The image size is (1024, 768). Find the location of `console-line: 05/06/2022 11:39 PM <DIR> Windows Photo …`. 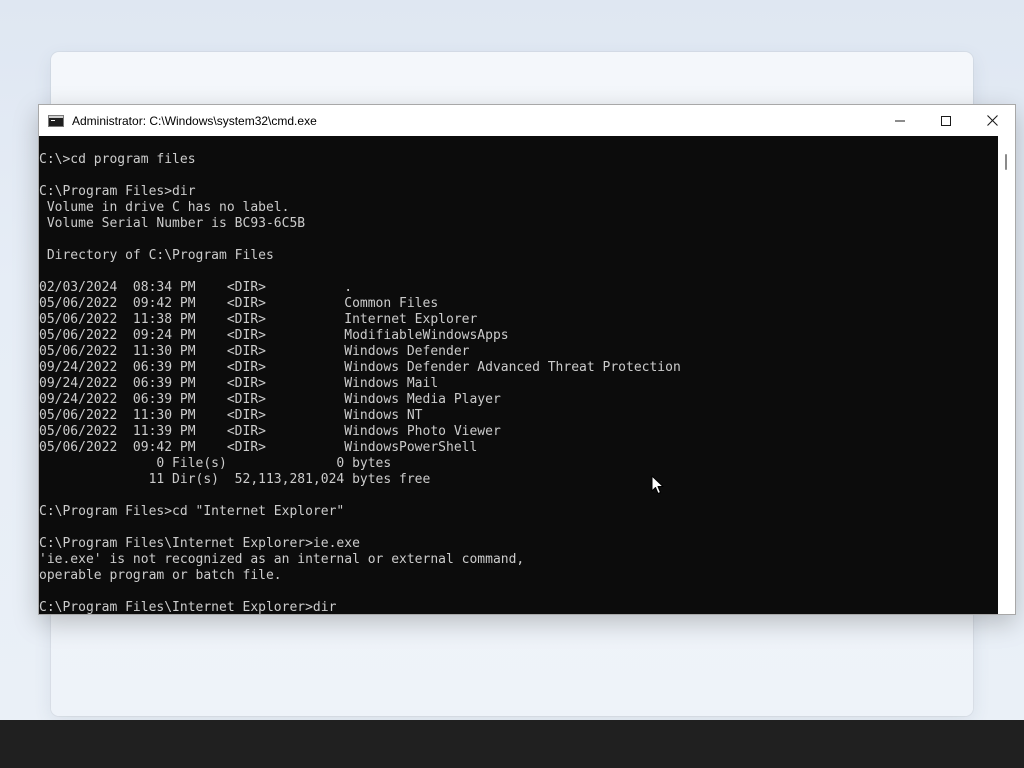

console-line: 05/06/2022 11:39 PM <DIR> Windows Photo … is located at coordinates (270, 431).